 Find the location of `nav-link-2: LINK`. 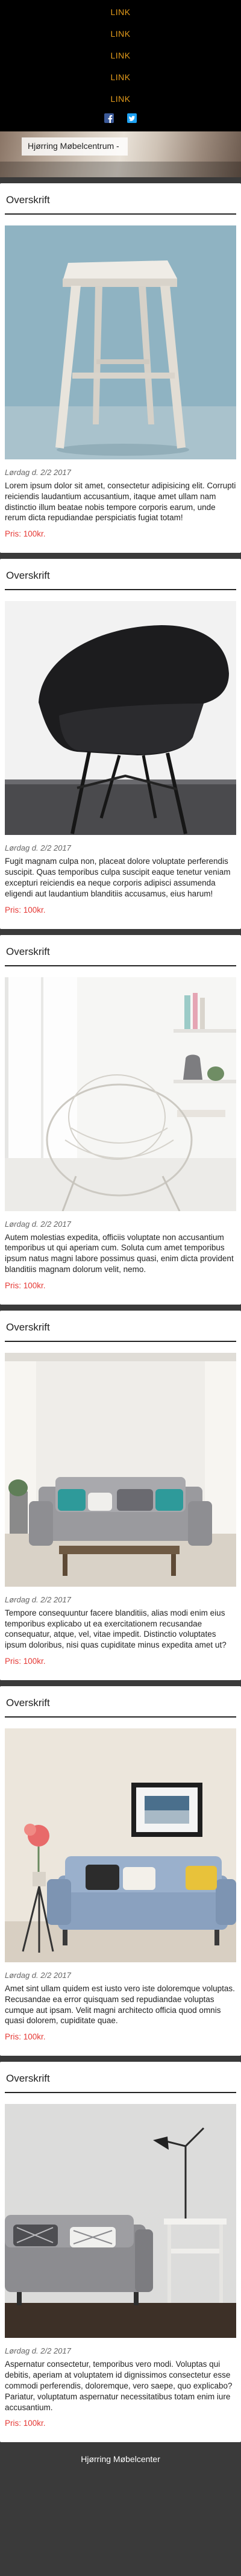

nav-link-2: LINK is located at coordinates (120, 34).